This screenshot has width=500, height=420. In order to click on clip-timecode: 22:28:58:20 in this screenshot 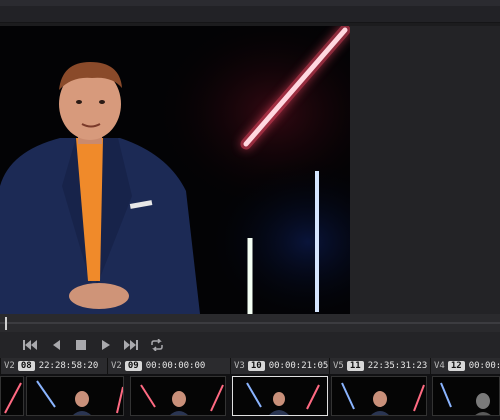, I will do `click(68, 366)`.